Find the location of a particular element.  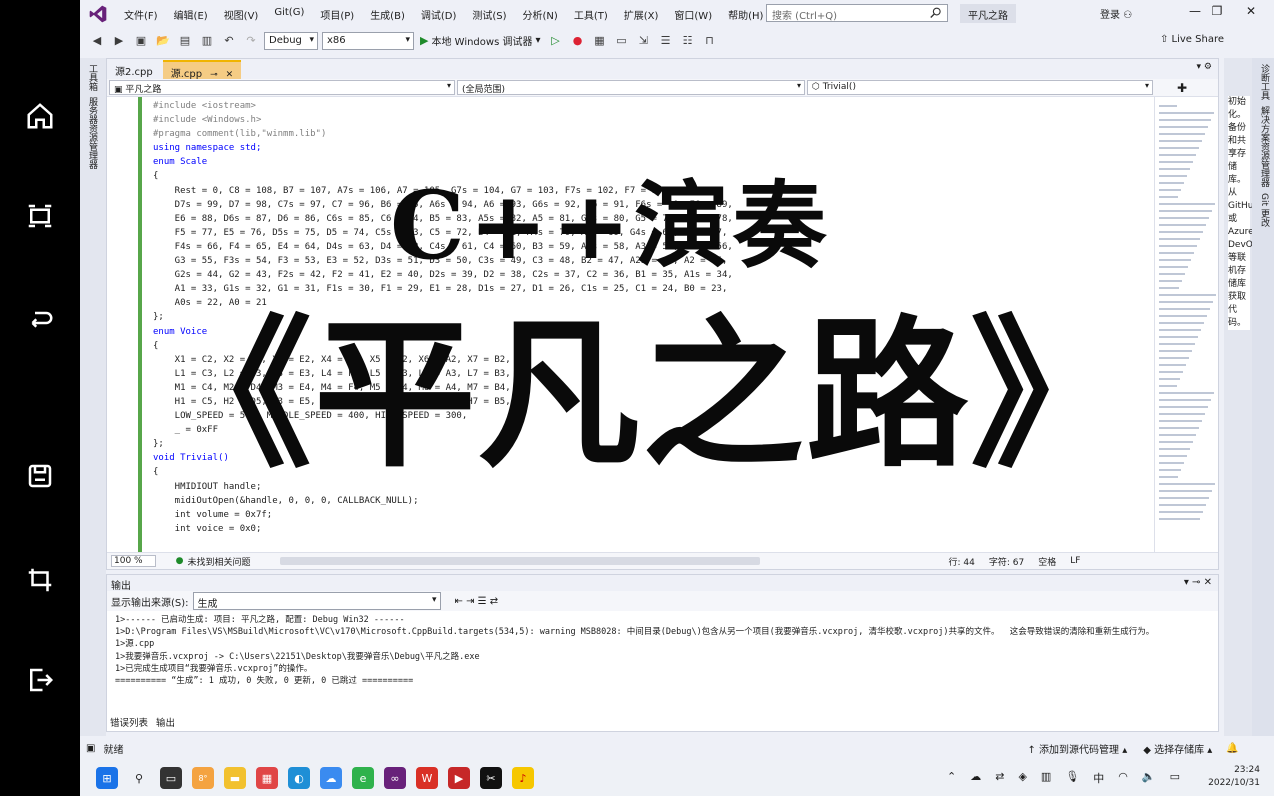

tab-output: 输出 is located at coordinates (166, 722).